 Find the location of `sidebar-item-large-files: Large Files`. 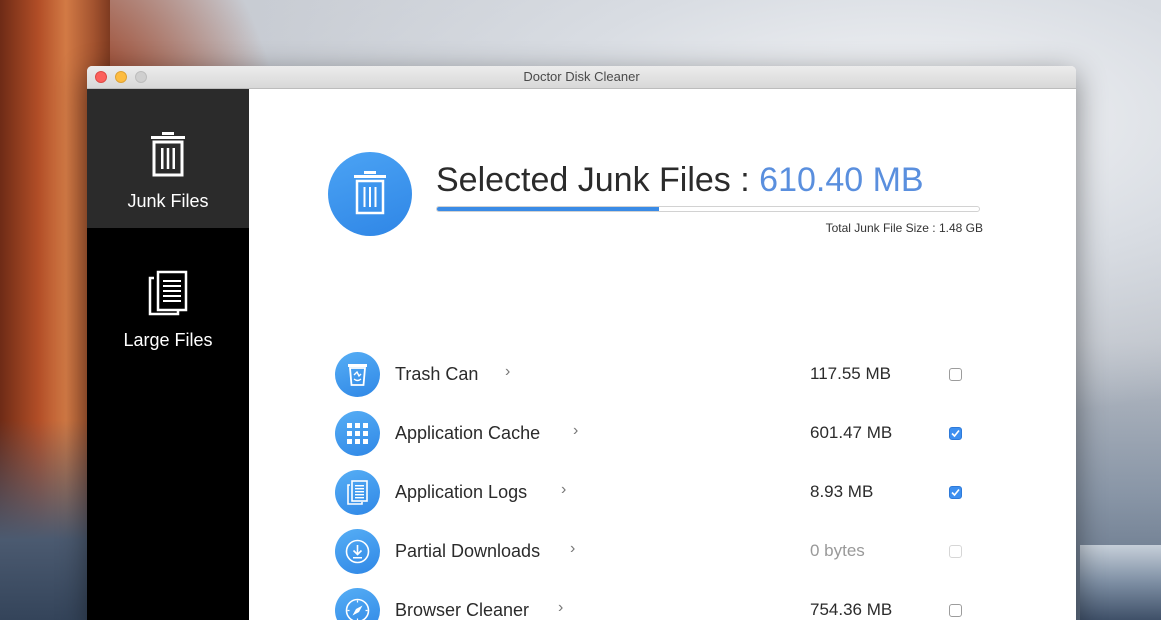

sidebar-item-large-files: Large Files is located at coordinates (168, 297).